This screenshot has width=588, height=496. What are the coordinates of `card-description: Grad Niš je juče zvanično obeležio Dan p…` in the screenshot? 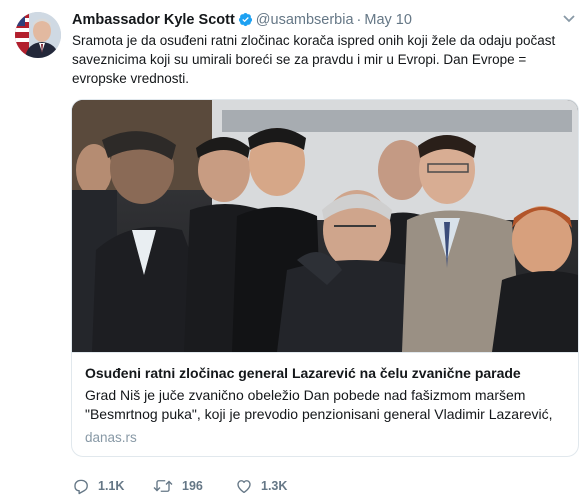 It's located at (319, 404).